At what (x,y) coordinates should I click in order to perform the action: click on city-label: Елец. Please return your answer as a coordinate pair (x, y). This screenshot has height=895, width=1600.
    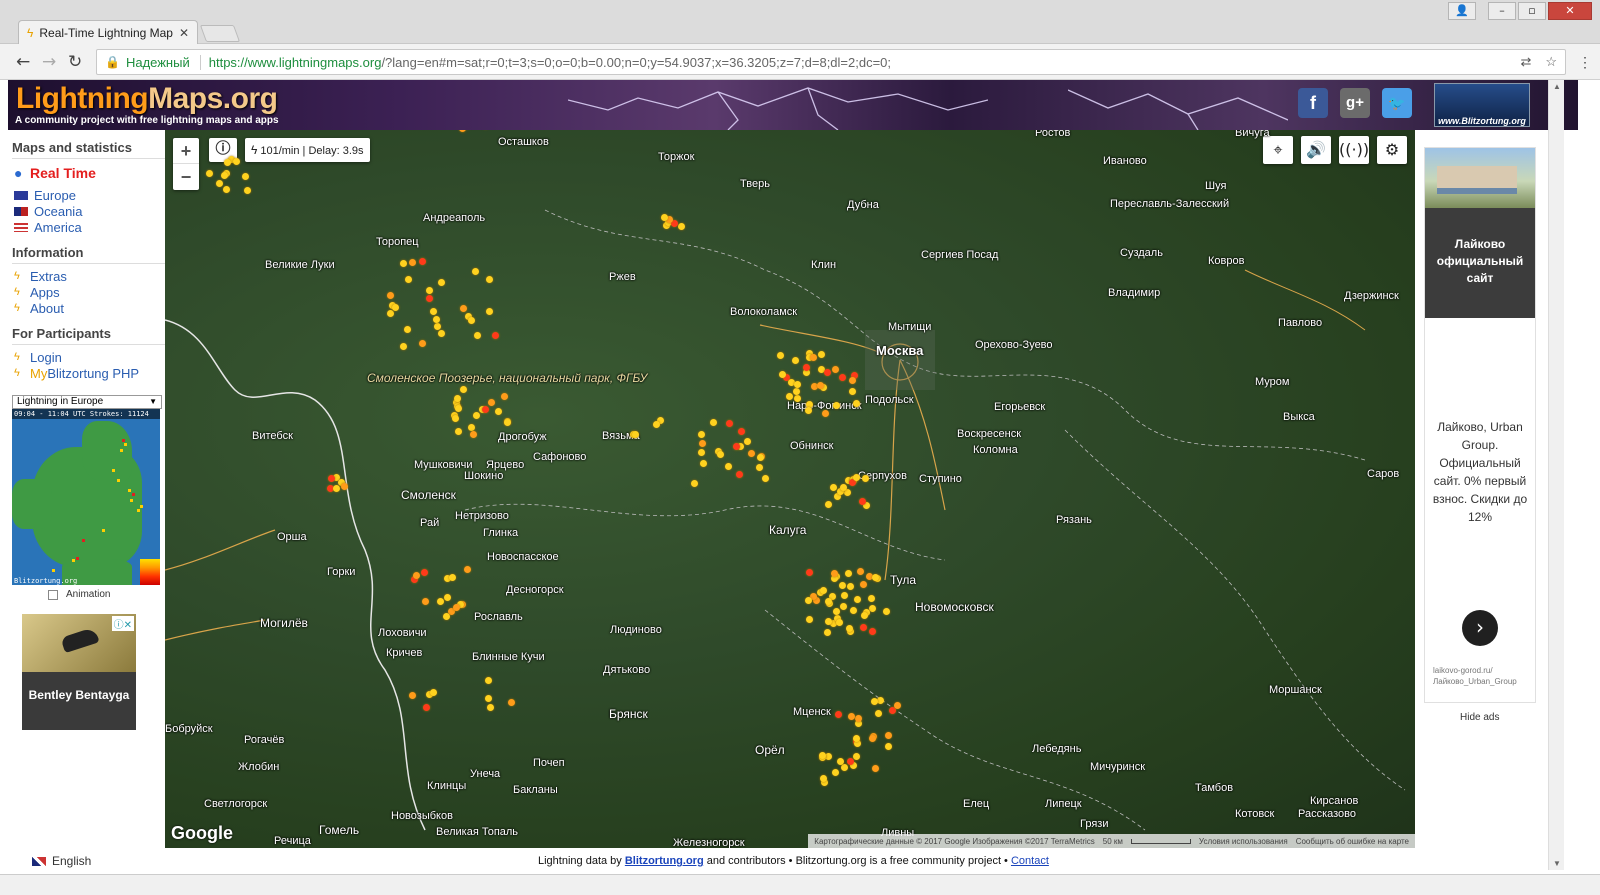
    Looking at the image, I should click on (976, 804).